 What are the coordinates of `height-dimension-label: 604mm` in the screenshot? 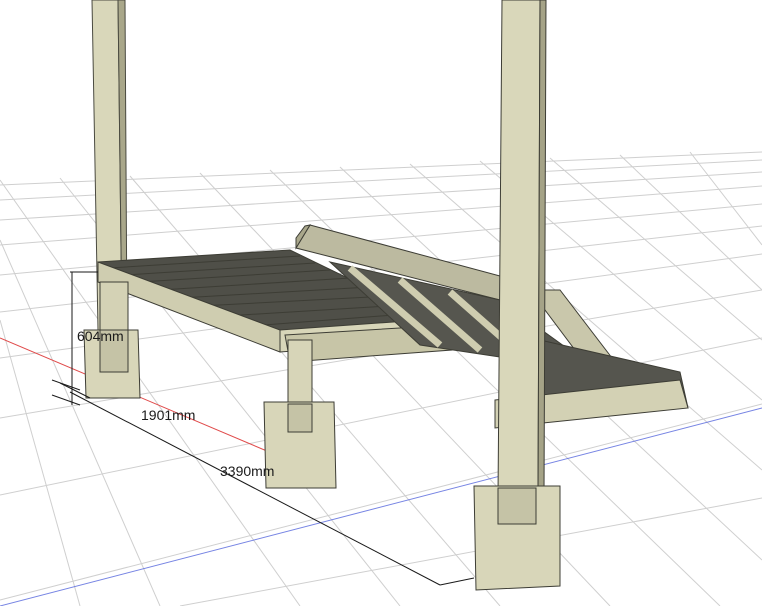 It's located at (100, 336).